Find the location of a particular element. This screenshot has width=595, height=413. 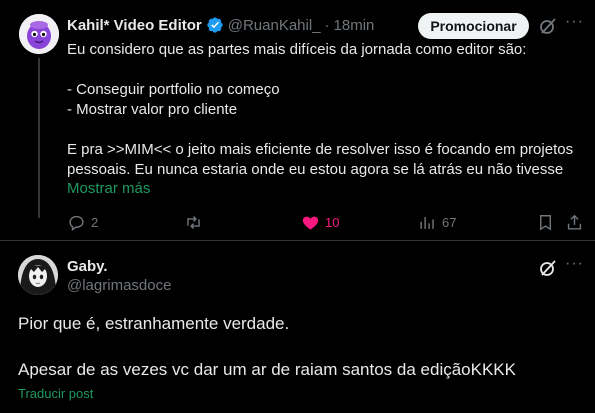

reply-text-line: Pior que é, estranhamente verdade. is located at coordinates (154, 323).